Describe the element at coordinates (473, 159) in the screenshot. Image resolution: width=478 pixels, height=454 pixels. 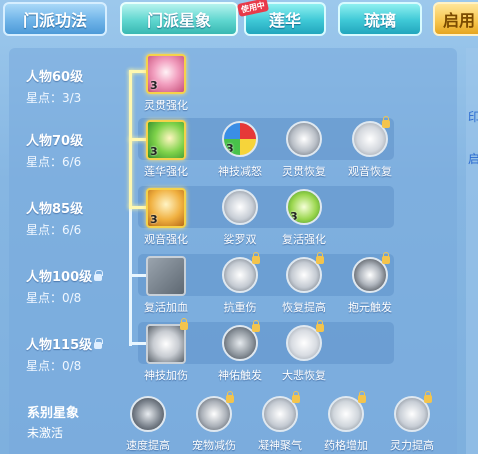
I see `right-edge-text: 启` at that location.